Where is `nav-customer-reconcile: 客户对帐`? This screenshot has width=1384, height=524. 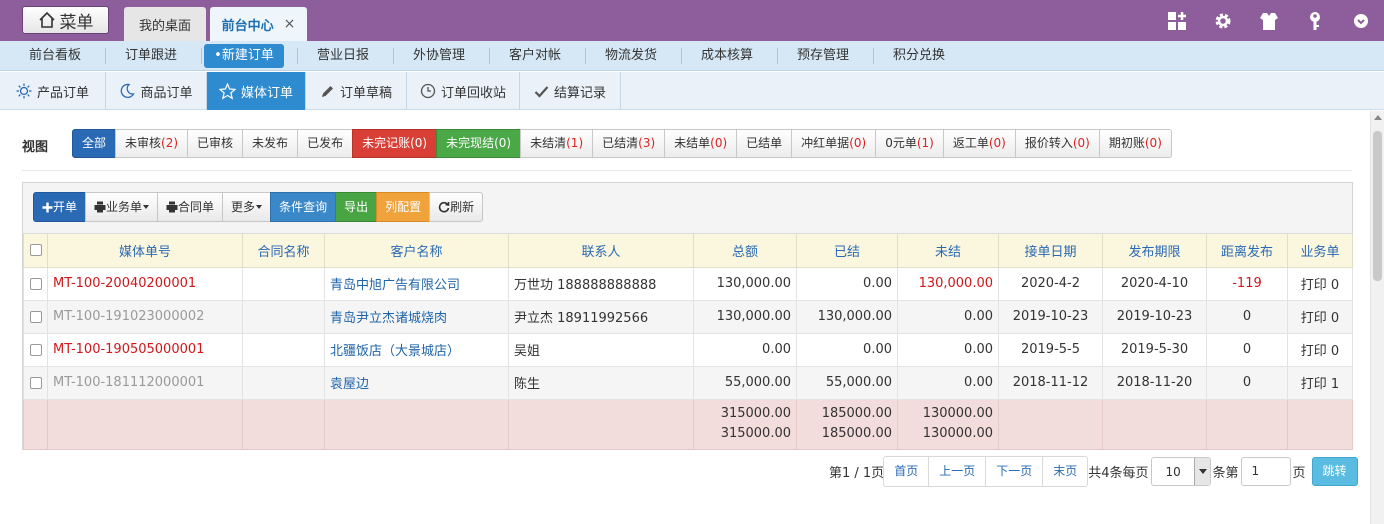
nav-customer-reconcile: 客户对帐 is located at coordinates (535, 56).